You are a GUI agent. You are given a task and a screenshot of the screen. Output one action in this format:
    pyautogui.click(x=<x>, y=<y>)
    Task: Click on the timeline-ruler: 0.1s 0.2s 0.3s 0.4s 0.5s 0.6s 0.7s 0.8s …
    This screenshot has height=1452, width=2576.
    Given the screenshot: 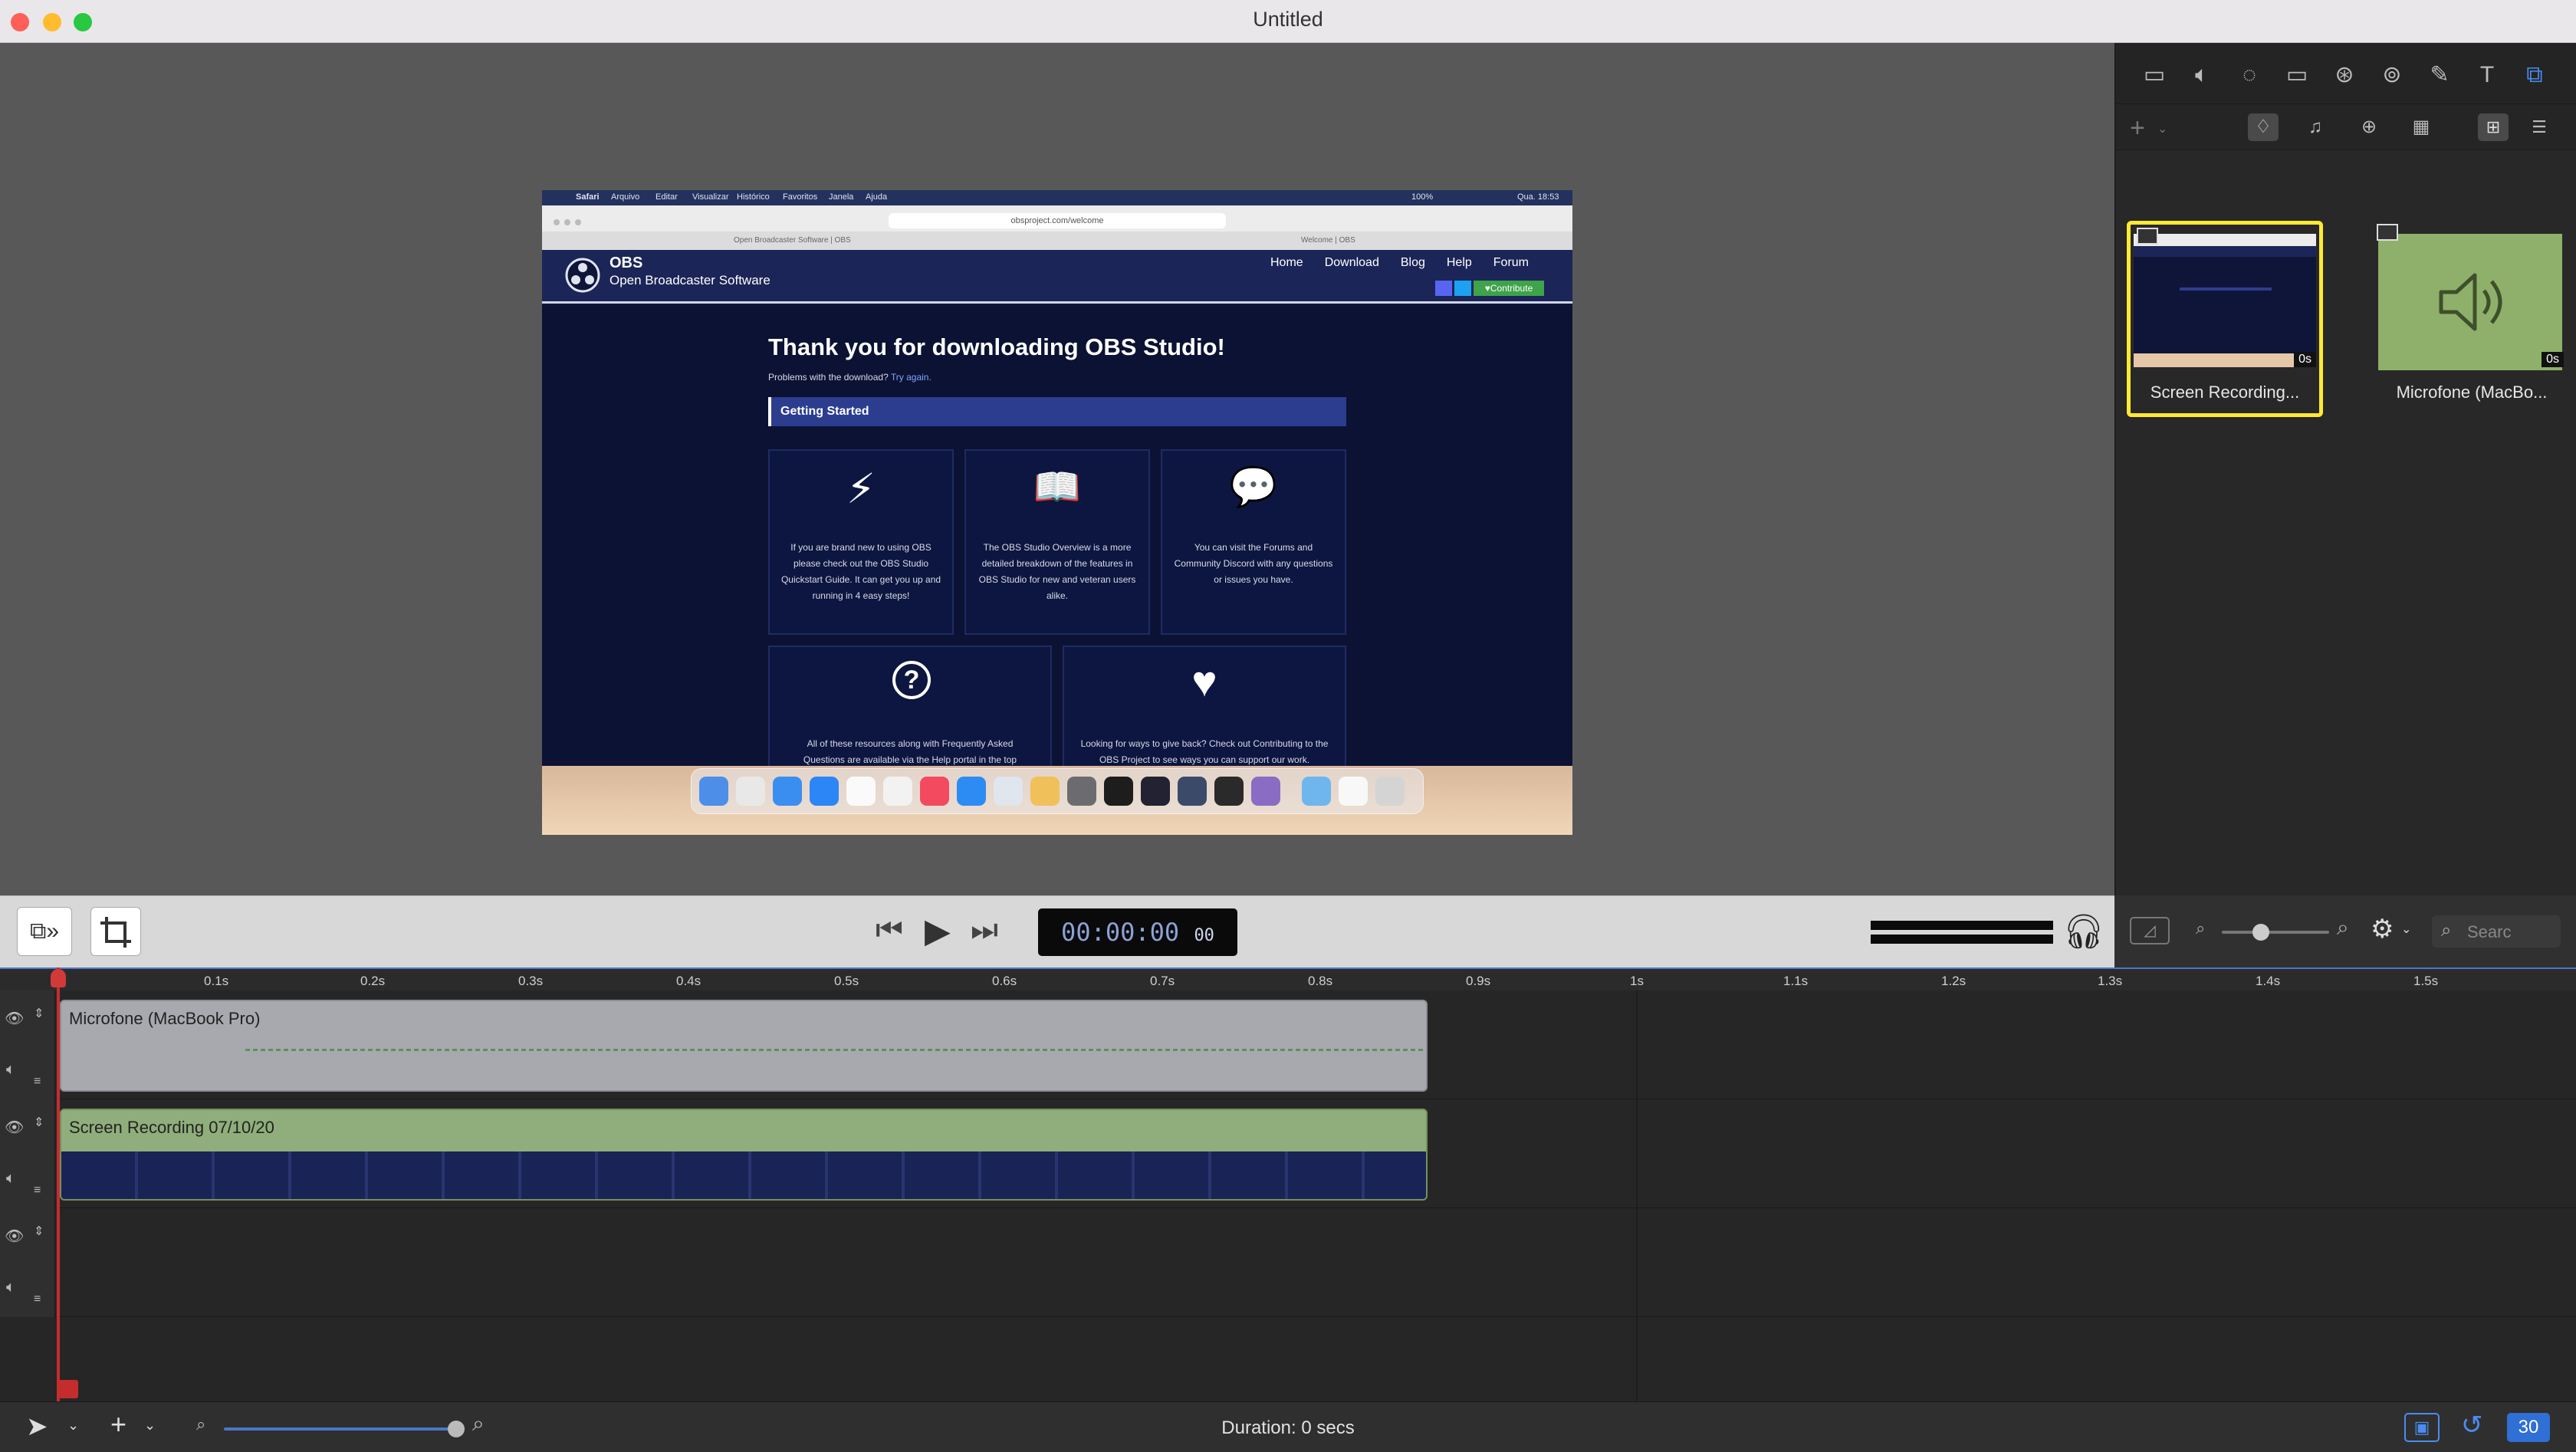 What is the action you would take?
    pyautogui.click(x=1288, y=978)
    